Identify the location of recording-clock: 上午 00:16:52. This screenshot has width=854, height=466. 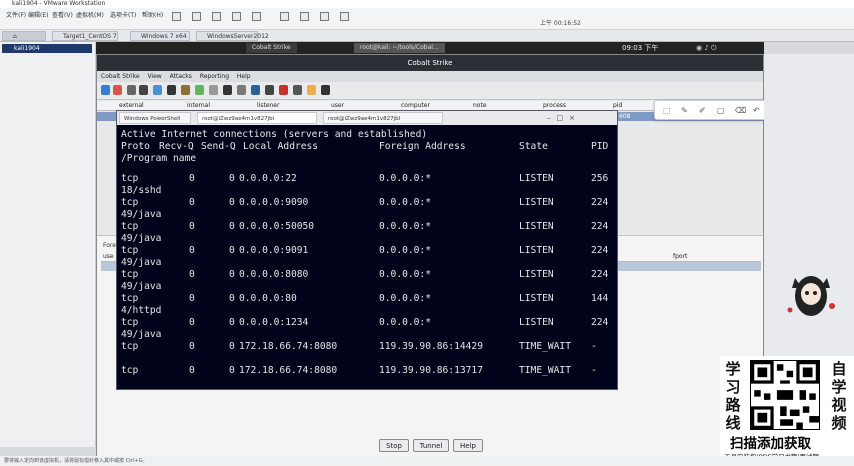
(560, 23).